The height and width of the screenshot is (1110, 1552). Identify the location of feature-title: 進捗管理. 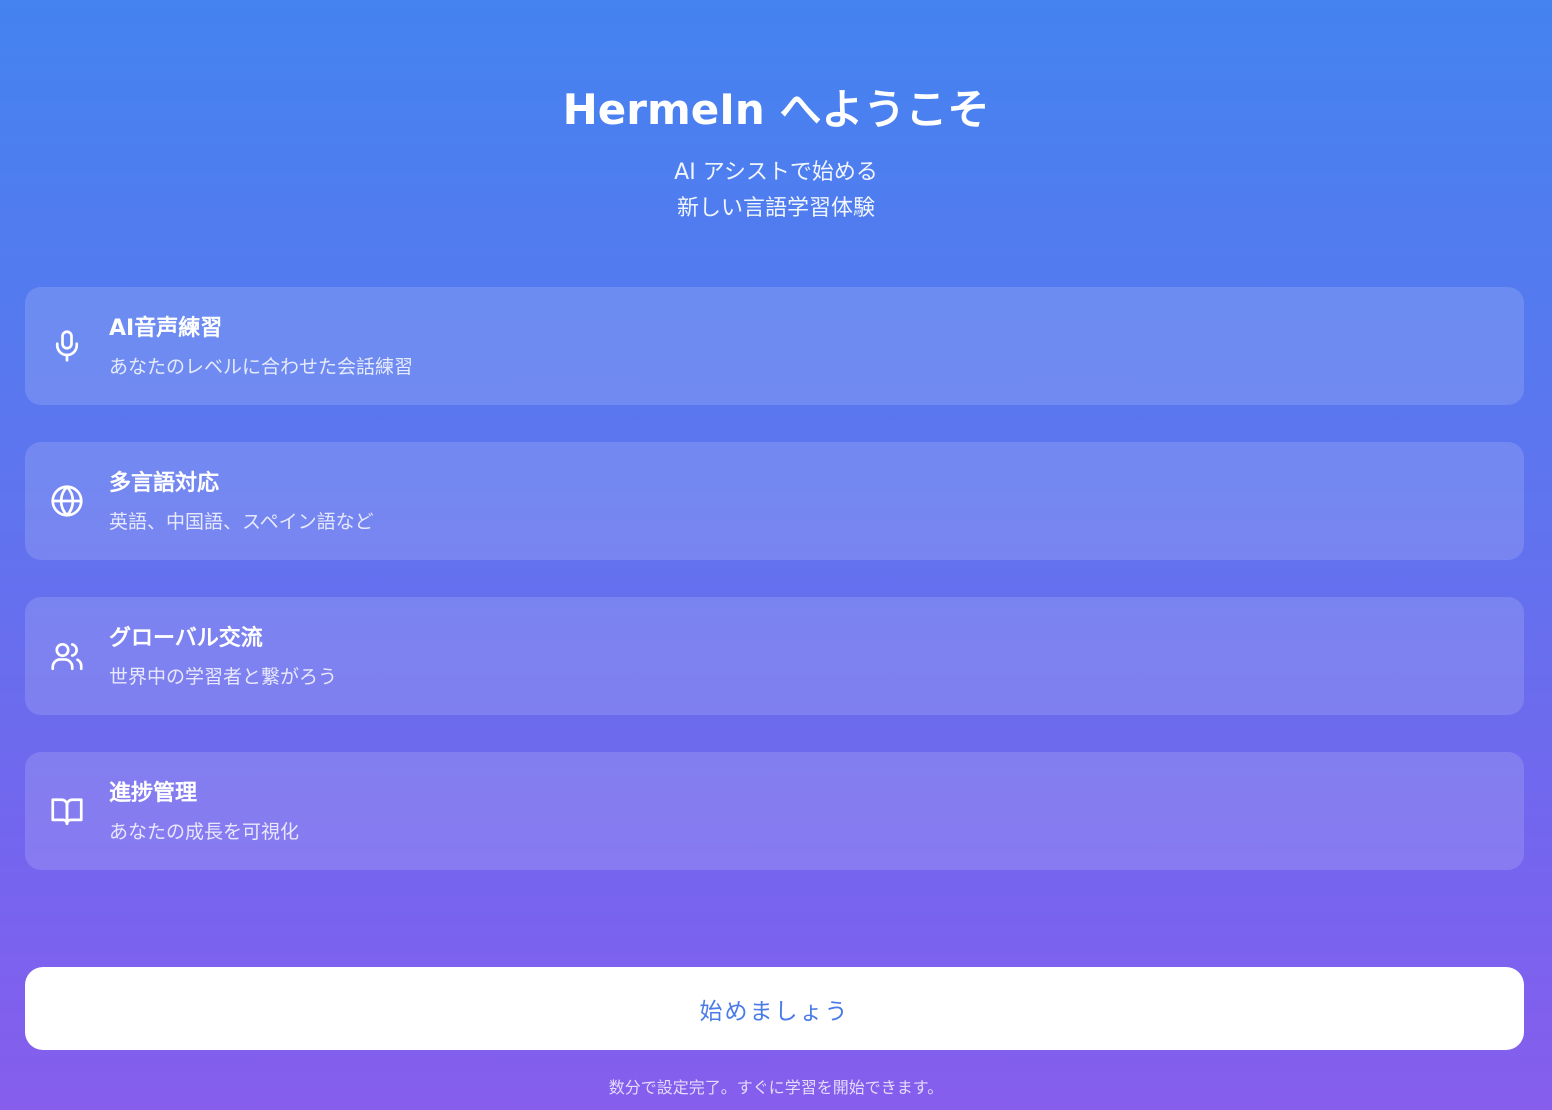
(153, 793).